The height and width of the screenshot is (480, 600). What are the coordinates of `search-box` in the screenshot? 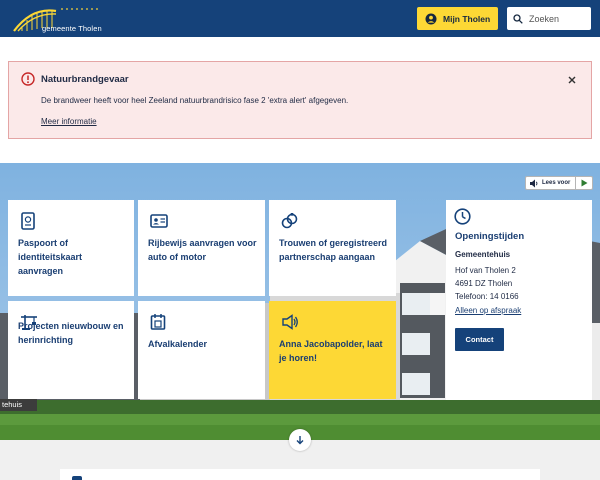 It's located at (549, 18).